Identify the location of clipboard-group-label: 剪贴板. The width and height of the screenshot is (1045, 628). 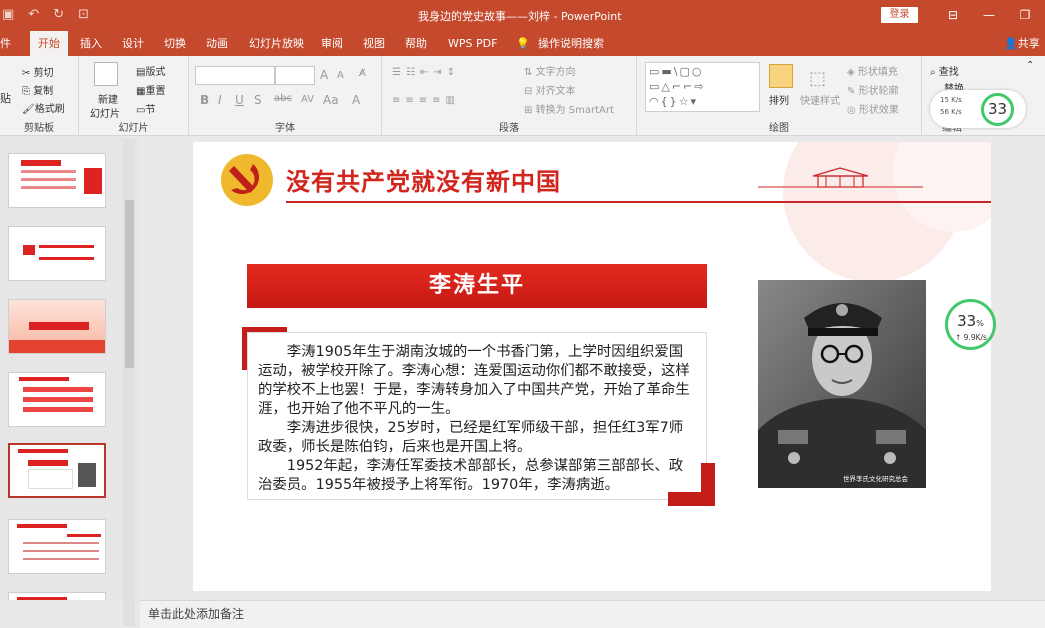
(39, 128).